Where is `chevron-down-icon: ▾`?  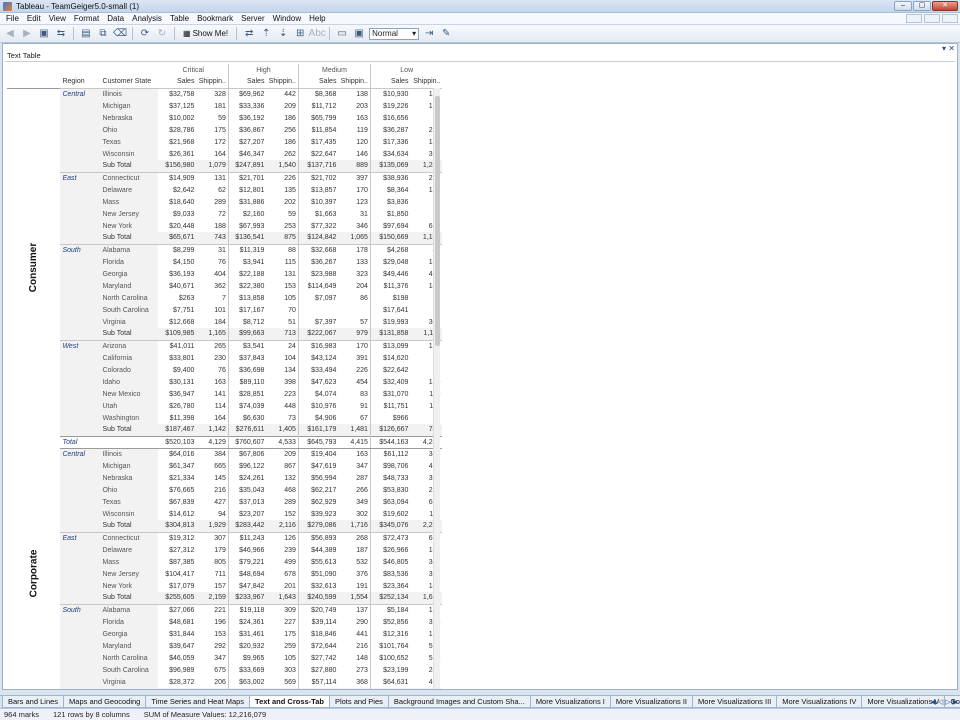
chevron-down-icon: ▾ is located at coordinates (414, 33).